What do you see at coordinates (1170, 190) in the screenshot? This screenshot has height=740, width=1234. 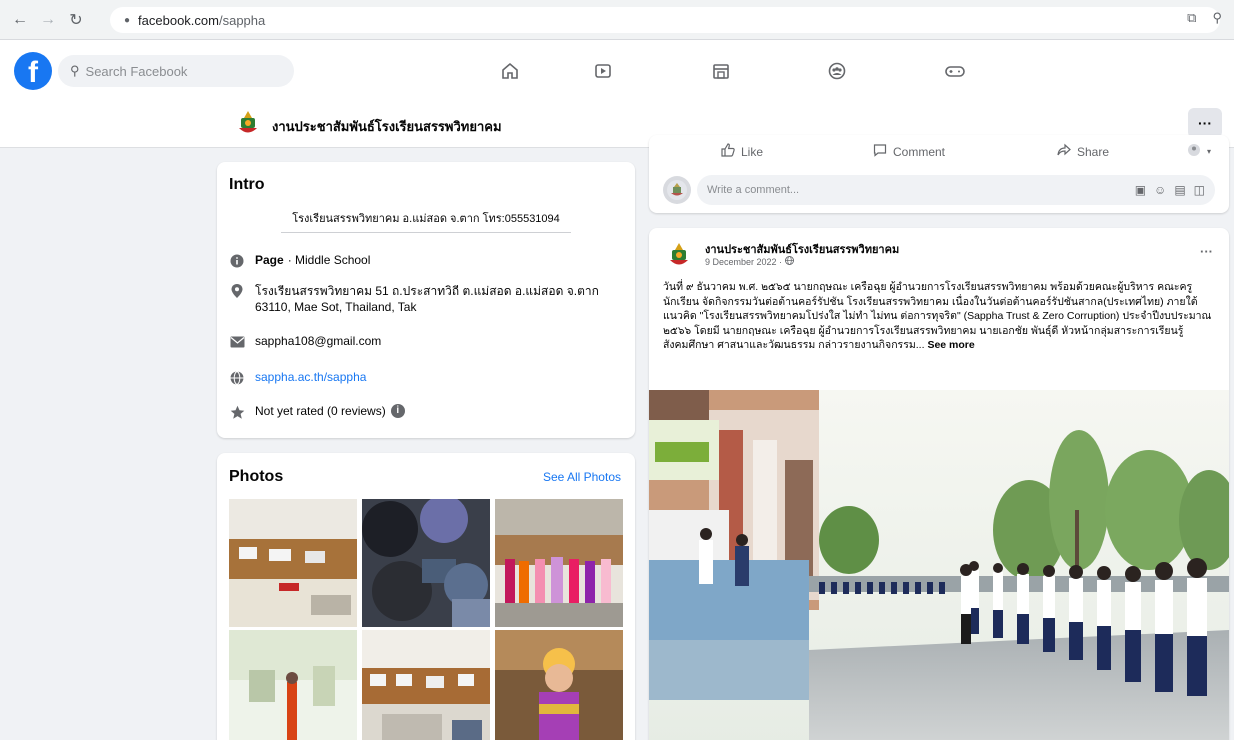 I see `comment-tools: ▣ ☺ ▤ ◫` at bounding box center [1170, 190].